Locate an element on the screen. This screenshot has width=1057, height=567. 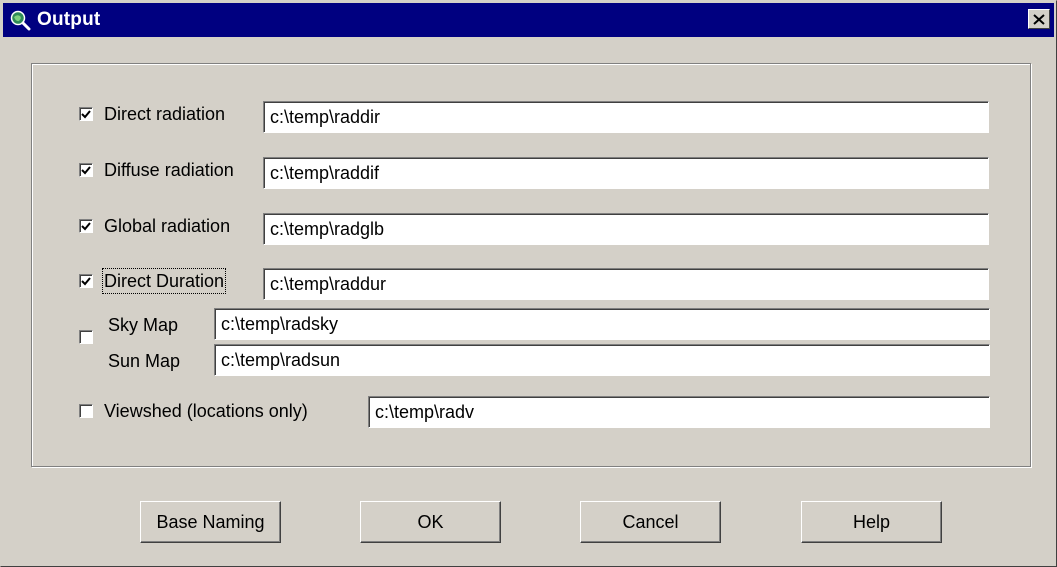
direct-radiation-label: Direct radiation is located at coordinates (165, 114).